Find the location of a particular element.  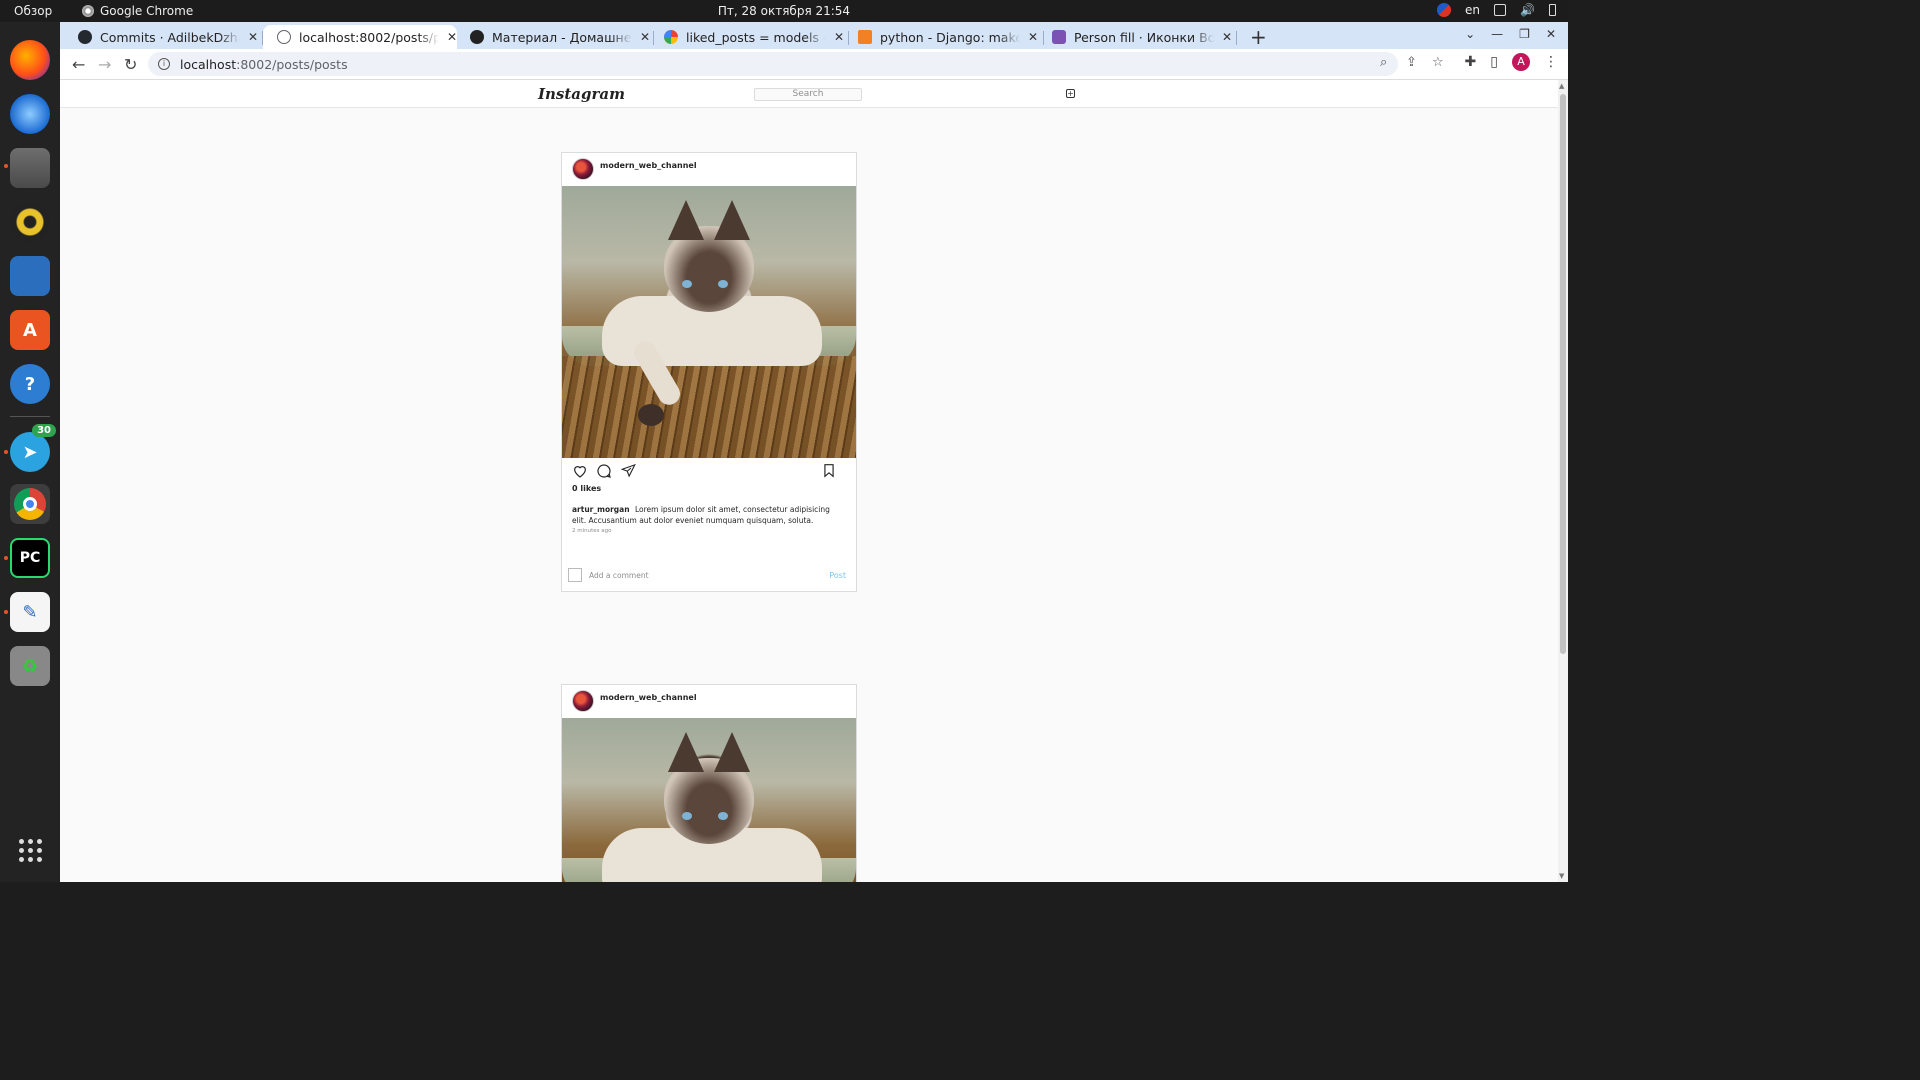

url-path: :8002/posts/posts is located at coordinates (292, 64).